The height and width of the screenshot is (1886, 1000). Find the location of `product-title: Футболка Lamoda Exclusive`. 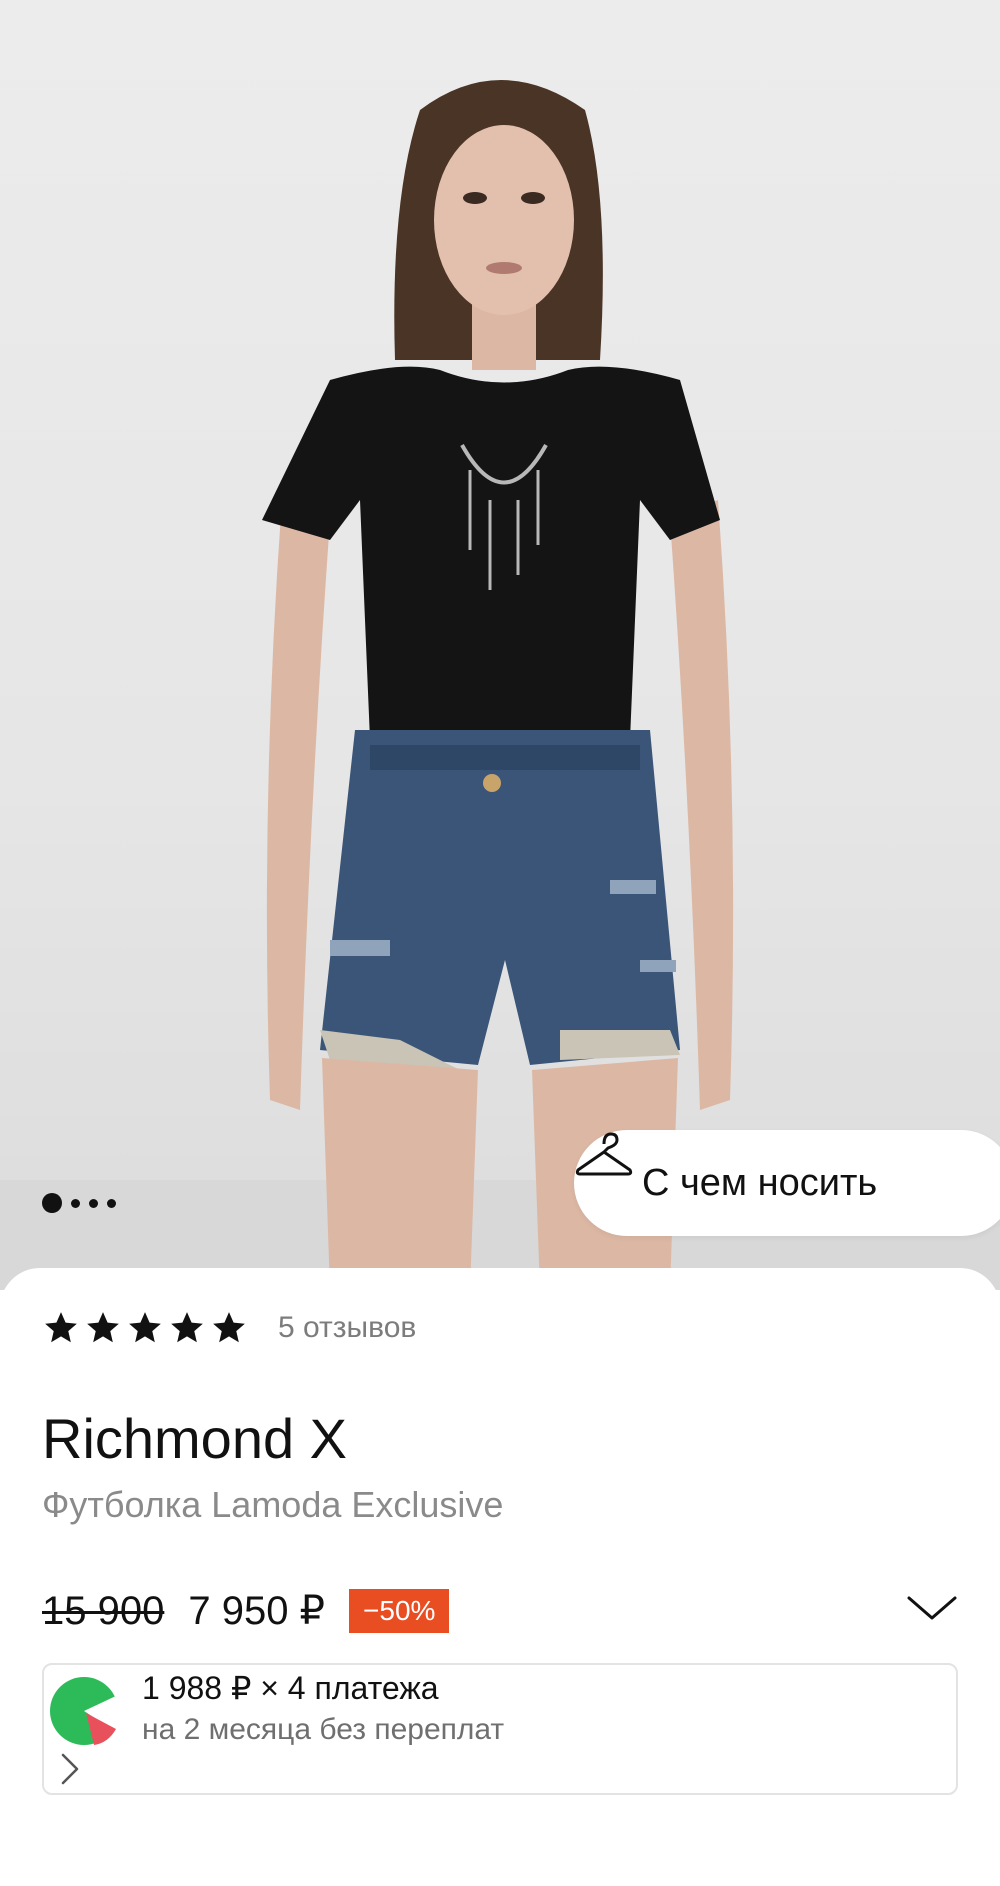

product-title: Футболка Lamoda Exclusive is located at coordinates (273, 1504).